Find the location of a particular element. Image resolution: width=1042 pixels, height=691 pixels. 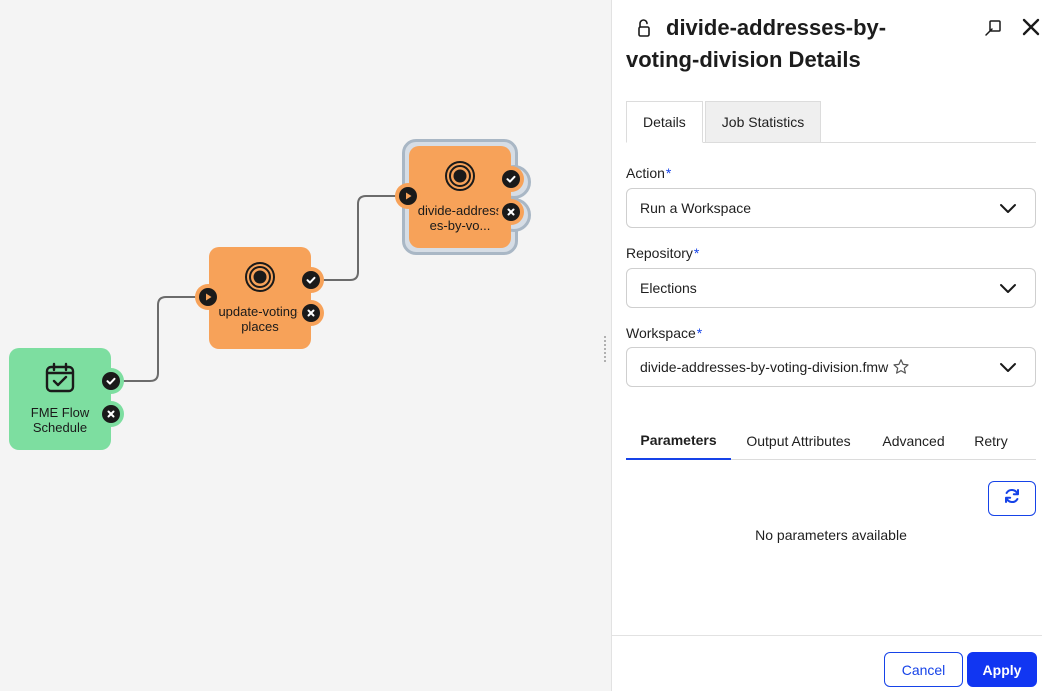

tab-parameters: Parameters is located at coordinates (678, 441).